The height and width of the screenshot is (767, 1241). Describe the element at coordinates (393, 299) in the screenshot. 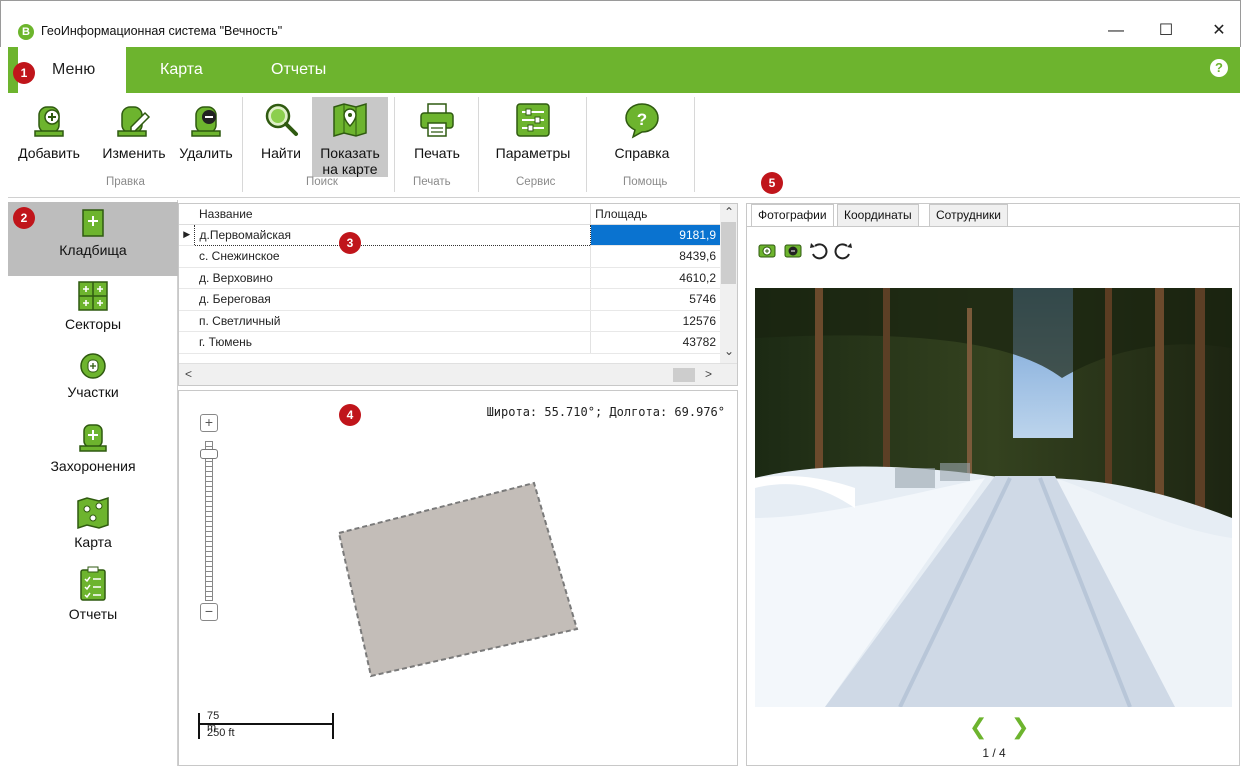

I see `cell-name: д. Береговая` at that location.